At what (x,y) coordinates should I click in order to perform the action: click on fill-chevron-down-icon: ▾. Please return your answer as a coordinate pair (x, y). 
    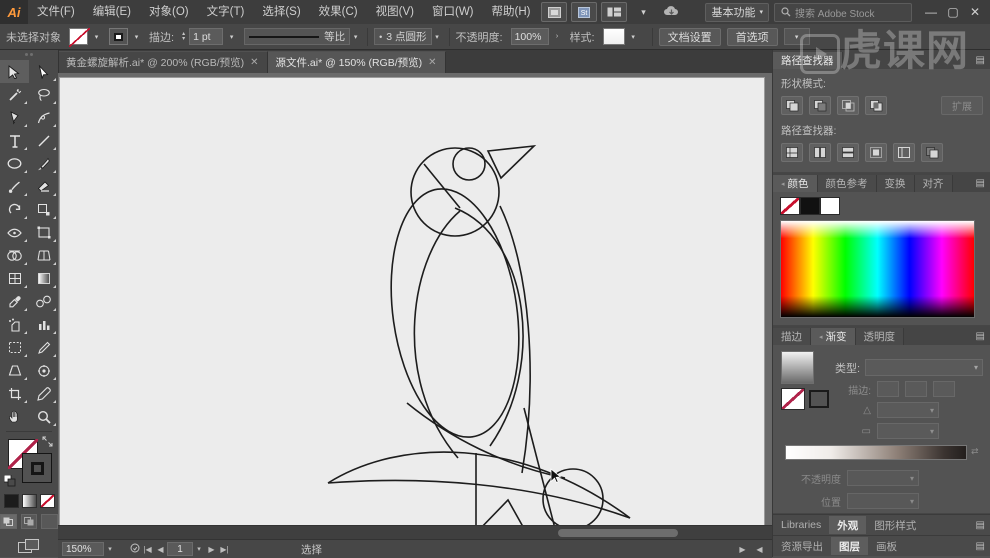
    Looking at the image, I should click on (96, 36).